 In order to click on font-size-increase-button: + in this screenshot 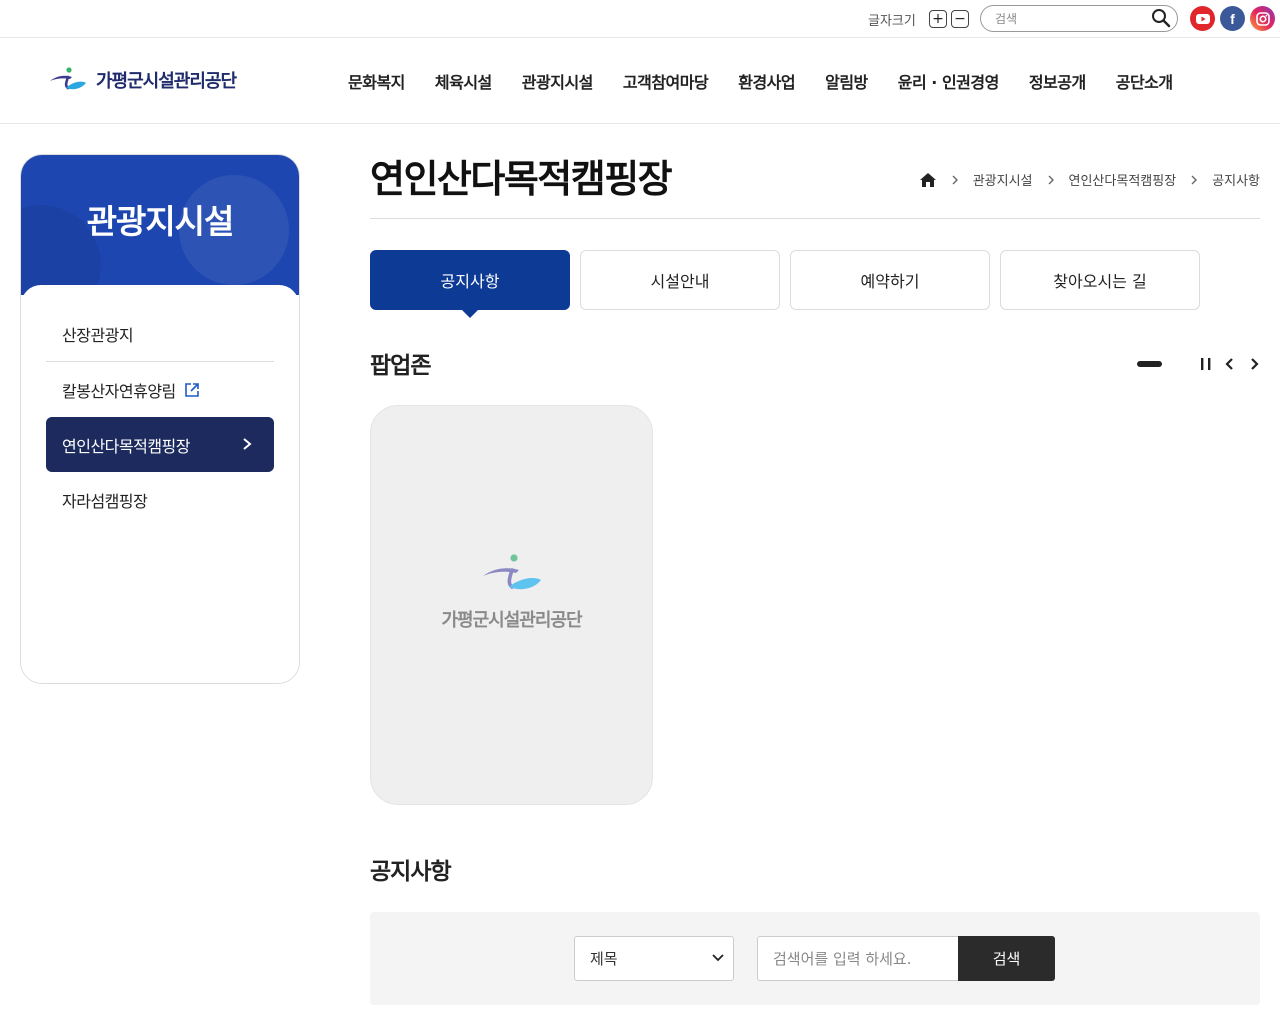, I will do `click(938, 19)`.